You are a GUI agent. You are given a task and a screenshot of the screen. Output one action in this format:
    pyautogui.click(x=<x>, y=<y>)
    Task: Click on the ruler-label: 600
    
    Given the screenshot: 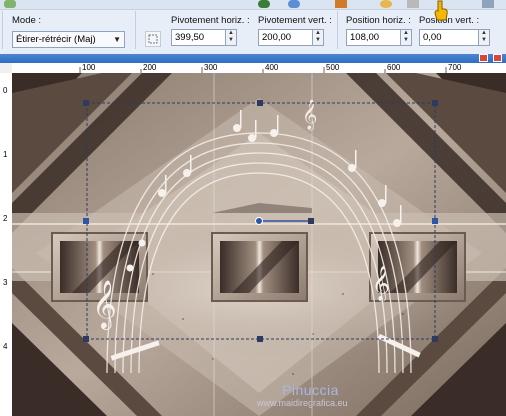 What is the action you would take?
    pyautogui.click(x=394, y=67)
    